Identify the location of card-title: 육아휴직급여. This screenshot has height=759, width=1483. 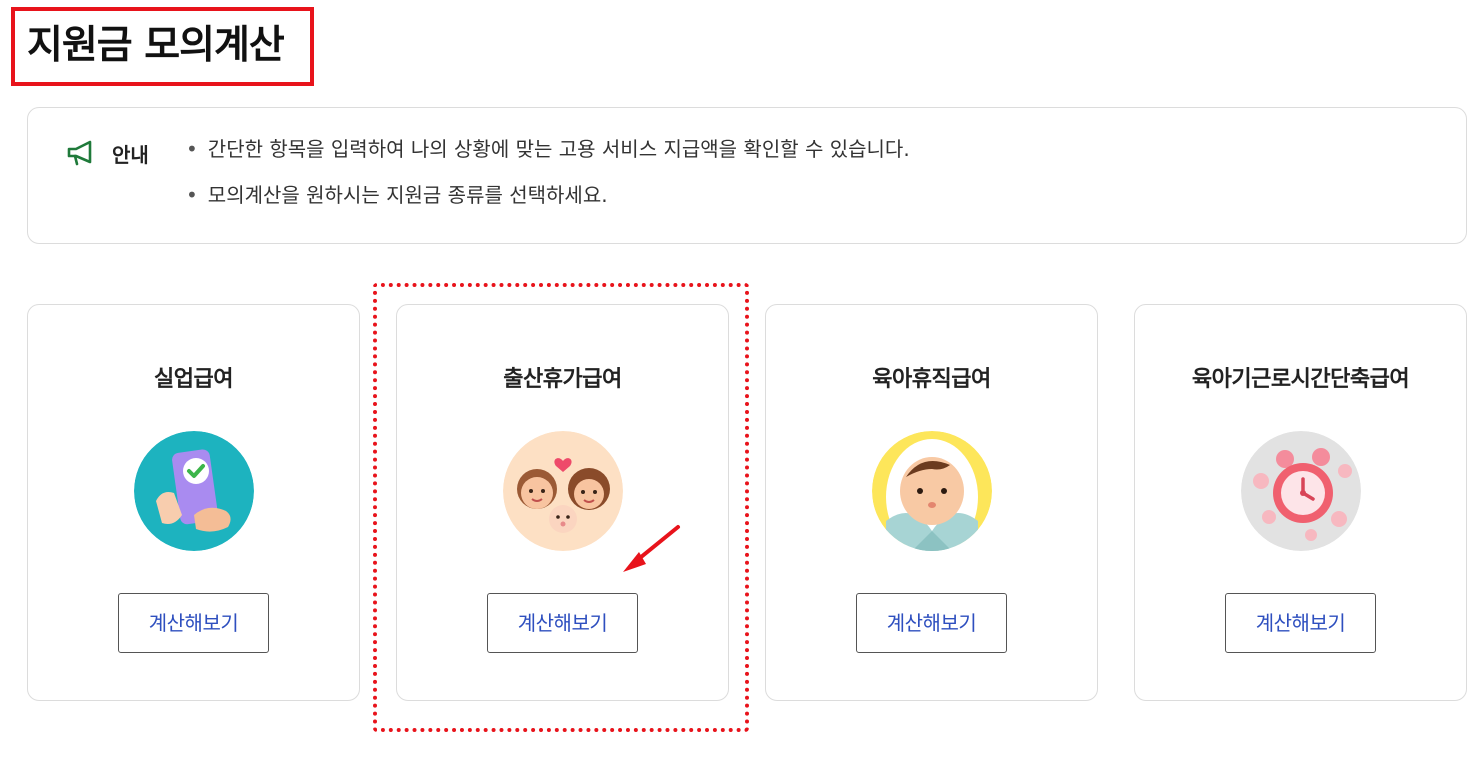
(931, 379).